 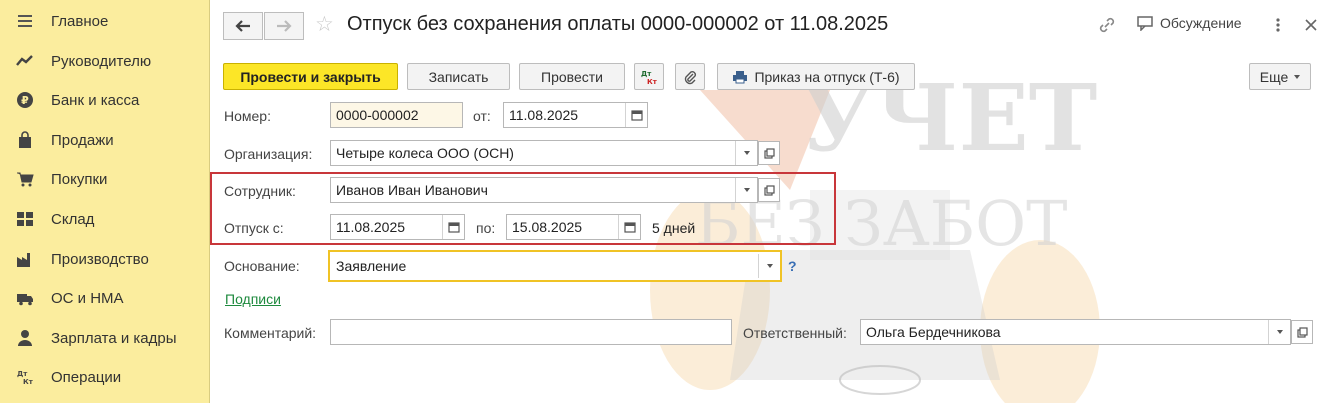 I want to click on sidebar-item-label: Операции, so click(x=86, y=377).